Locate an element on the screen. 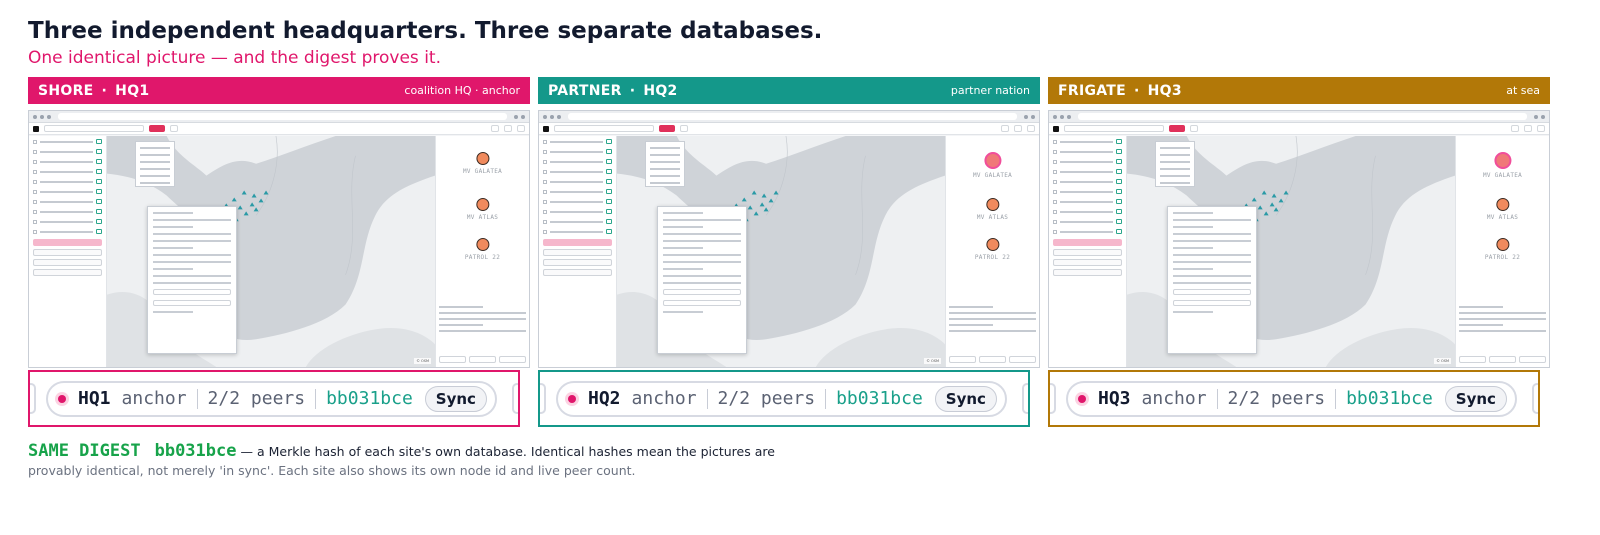 This screenshot has width=1600, height=535. panel-site-title: FRIGATE · HQ3 is located at coordinates (1120, 90).